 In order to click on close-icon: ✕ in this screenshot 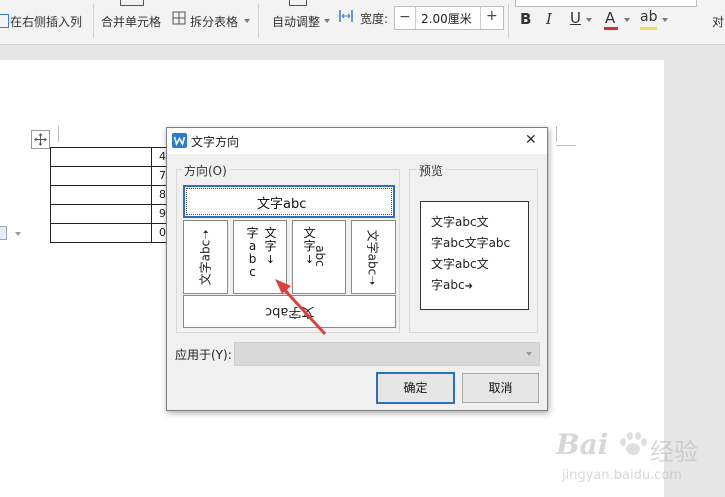, I will do `click(531, 140)`.